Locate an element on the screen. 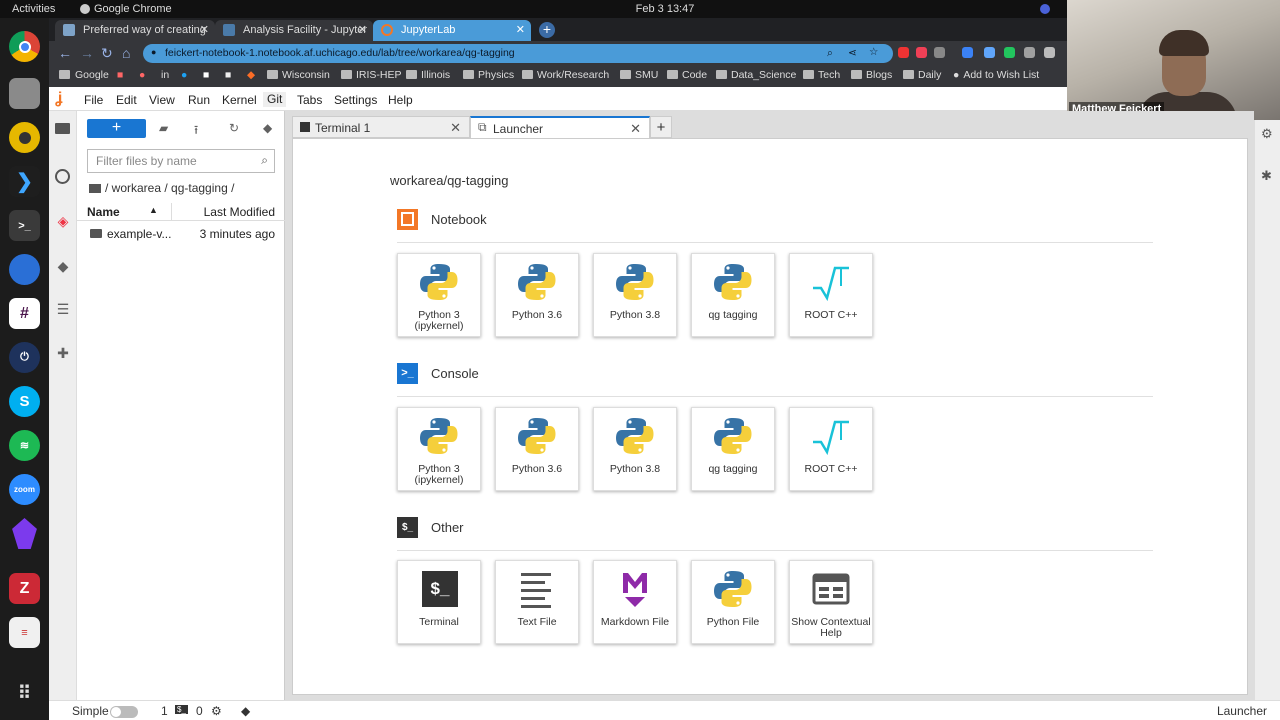 The height and width of the screenshot is (720, 1280). bookmark-folder: Illinois is located at coordinates (428, 75).